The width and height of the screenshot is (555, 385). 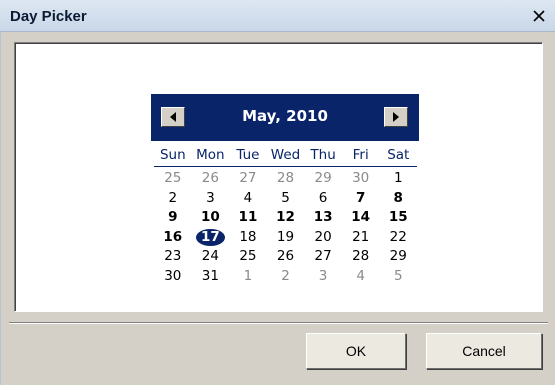 I want to click on close-icon, so click(x=539, y=16).